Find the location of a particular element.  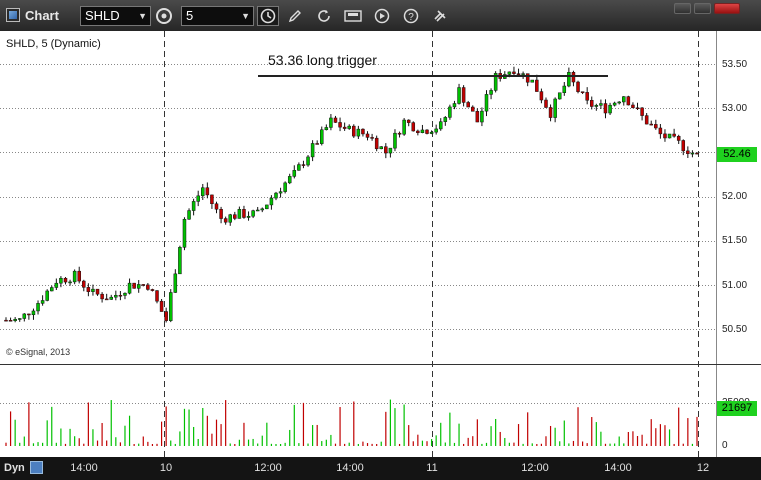

chart-header: SHLD, 5 (Dynamic) is located at coordinates (53, 44).